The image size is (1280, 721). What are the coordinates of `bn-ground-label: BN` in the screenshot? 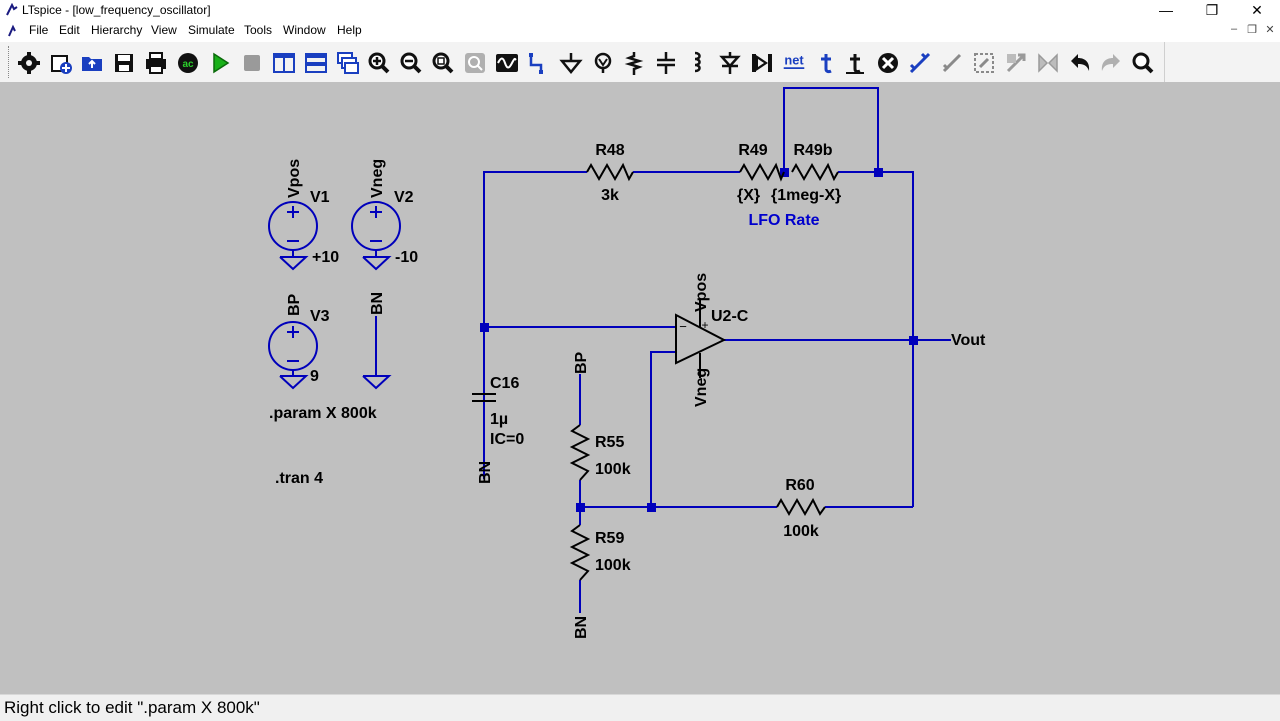 It's located at (377, 303).